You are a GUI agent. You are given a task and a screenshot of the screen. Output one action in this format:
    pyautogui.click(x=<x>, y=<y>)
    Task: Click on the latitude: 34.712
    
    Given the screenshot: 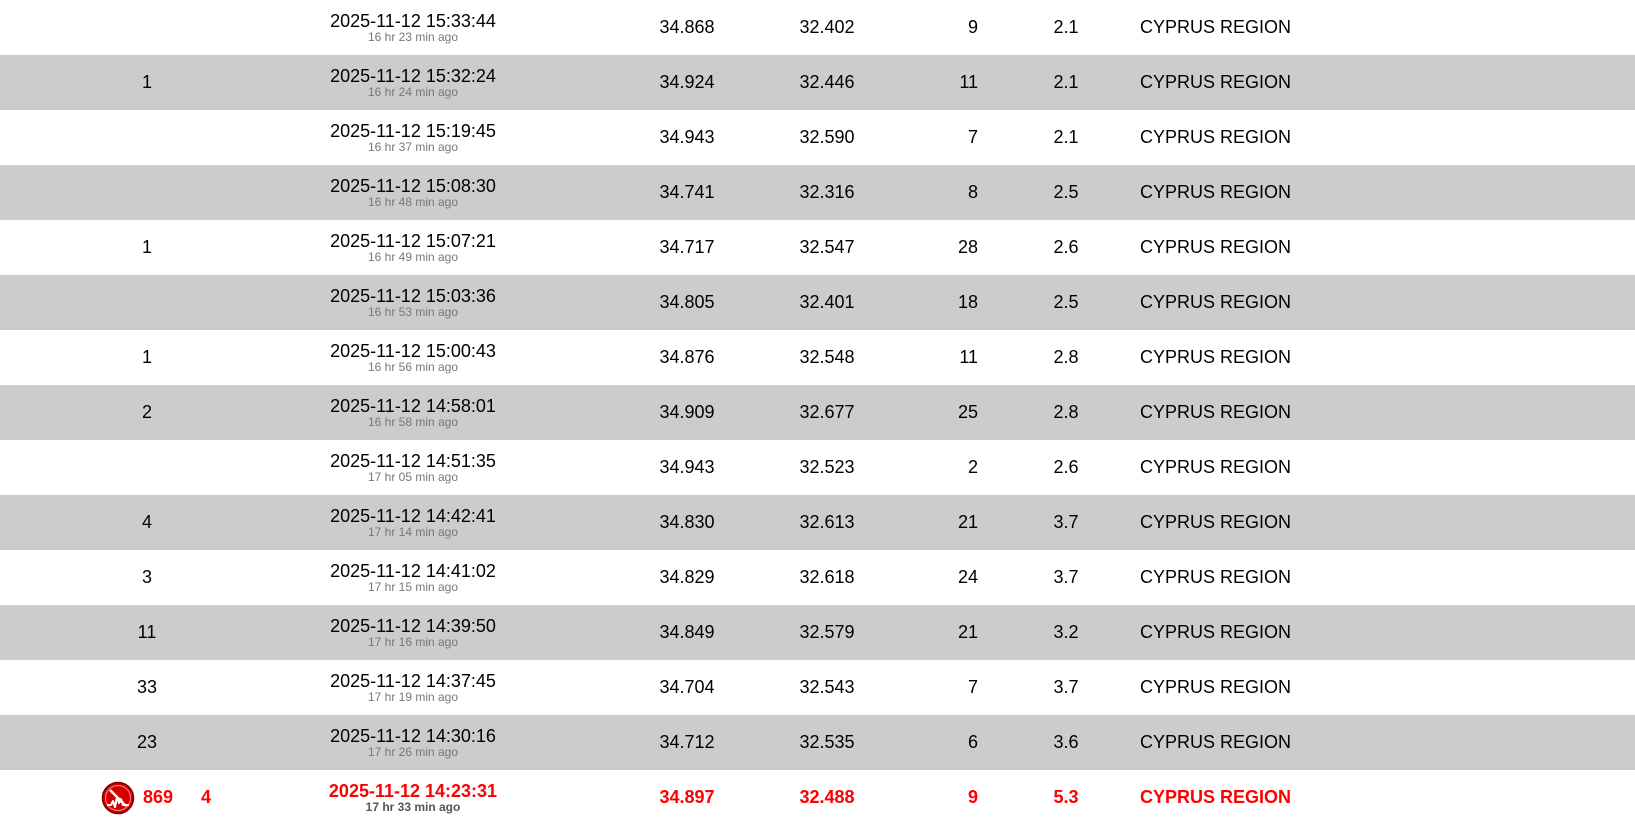 What is the action you would take?
    pyautogui.click(x=687, y=742)
    